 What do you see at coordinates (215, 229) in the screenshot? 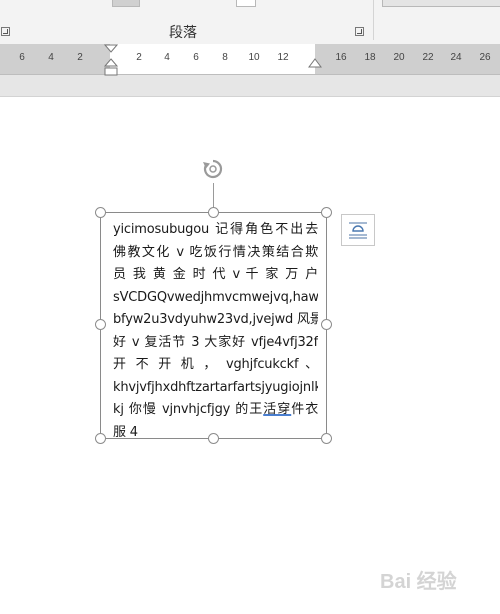
I see `text-line: yicimosubugou 记得角色不出去` at bounding box center [215, 229].